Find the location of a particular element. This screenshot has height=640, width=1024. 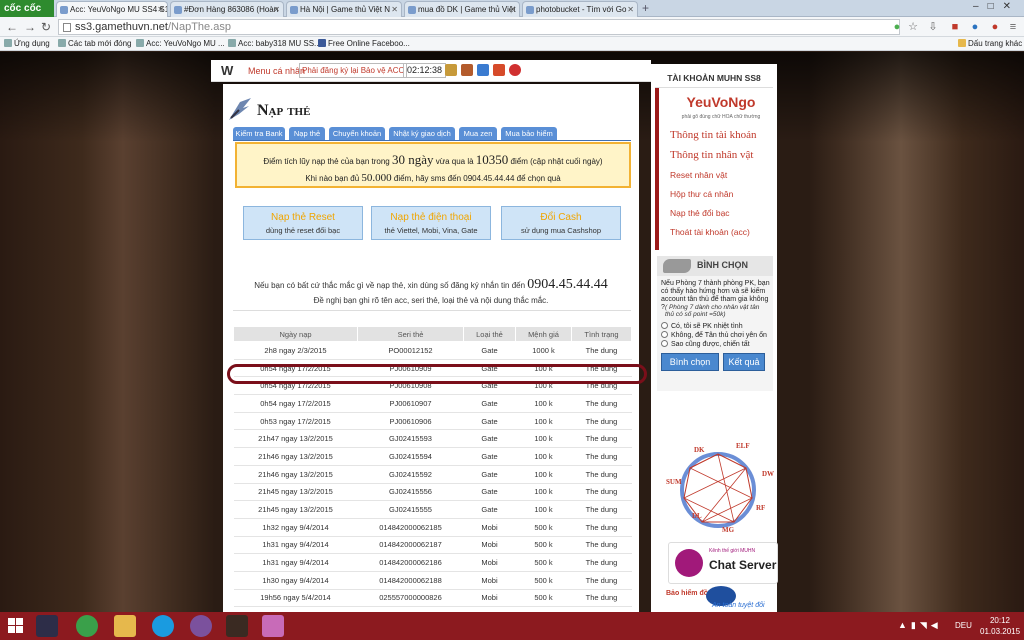

reset-card-button: Nạp thẻ Reset dùng thẻ reset đổi bạc is located at coordinates (303, 223).